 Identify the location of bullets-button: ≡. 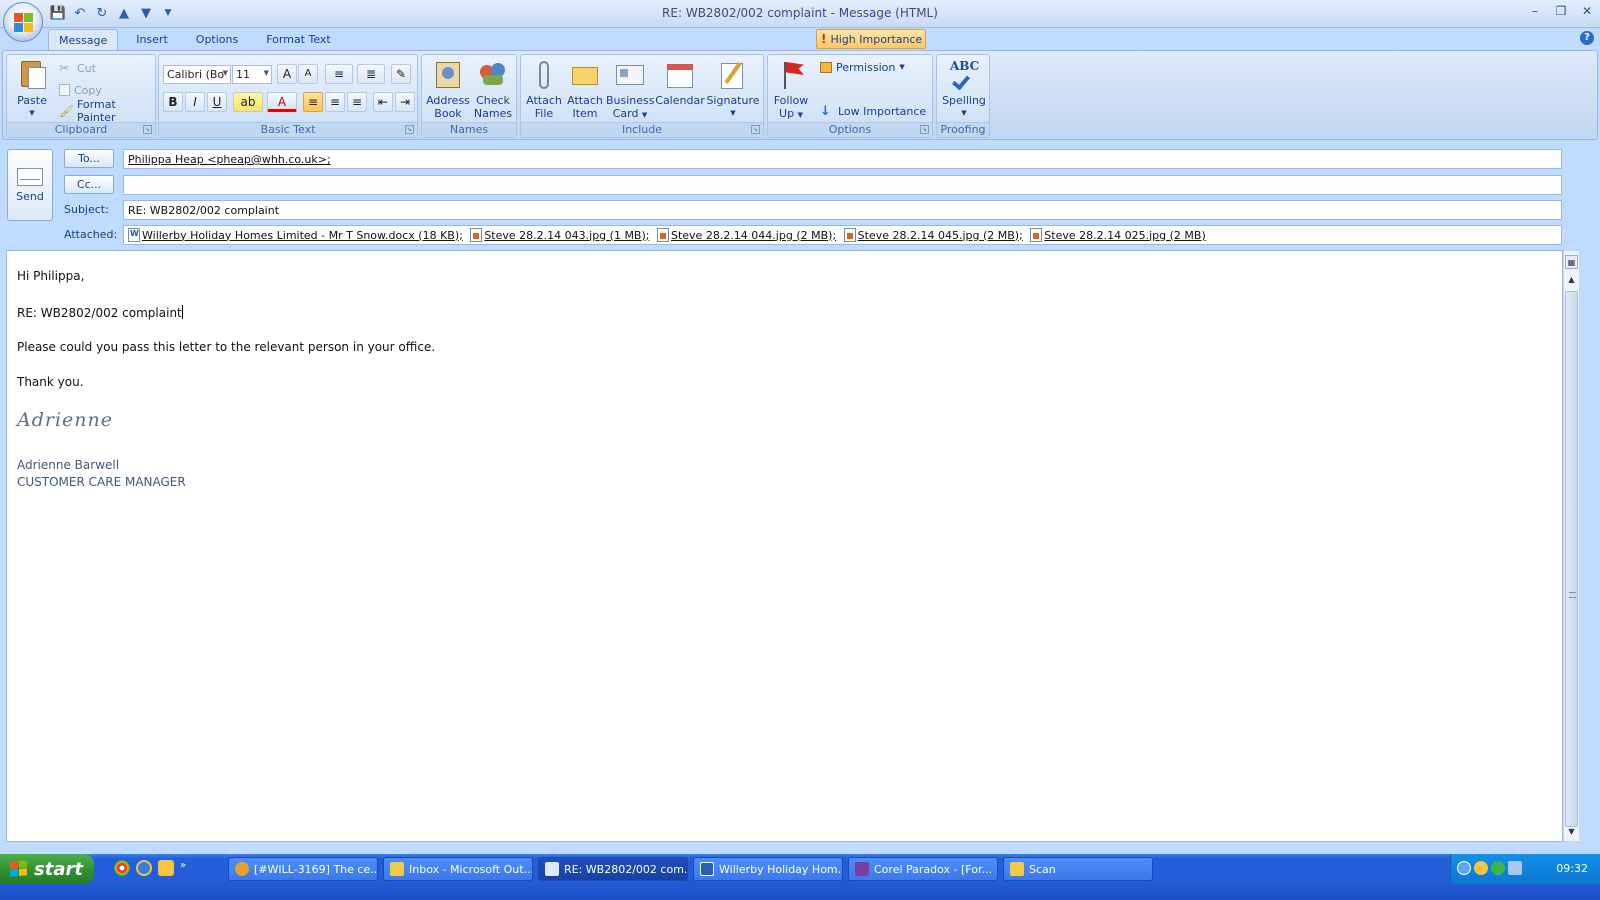
(339, 74).